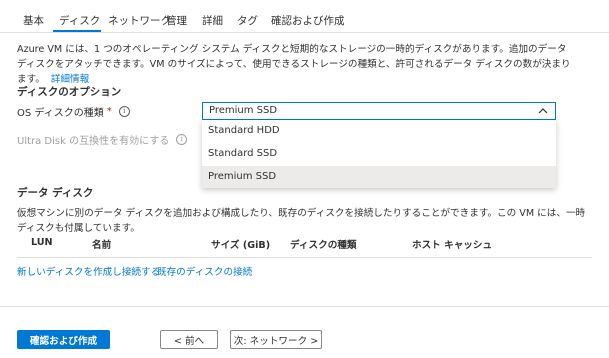  Describe the element at coordinates (323, 245) in the screenshot. I see `column-disk-type: ディスクの種類` at that location.